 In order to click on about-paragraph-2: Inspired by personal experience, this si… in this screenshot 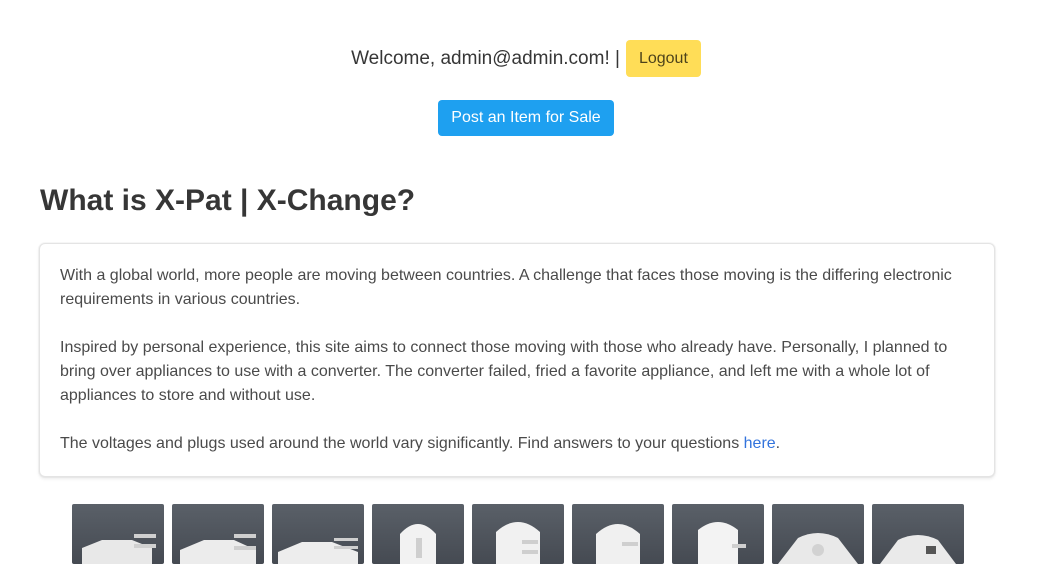, I will do `click(504, 371)`.